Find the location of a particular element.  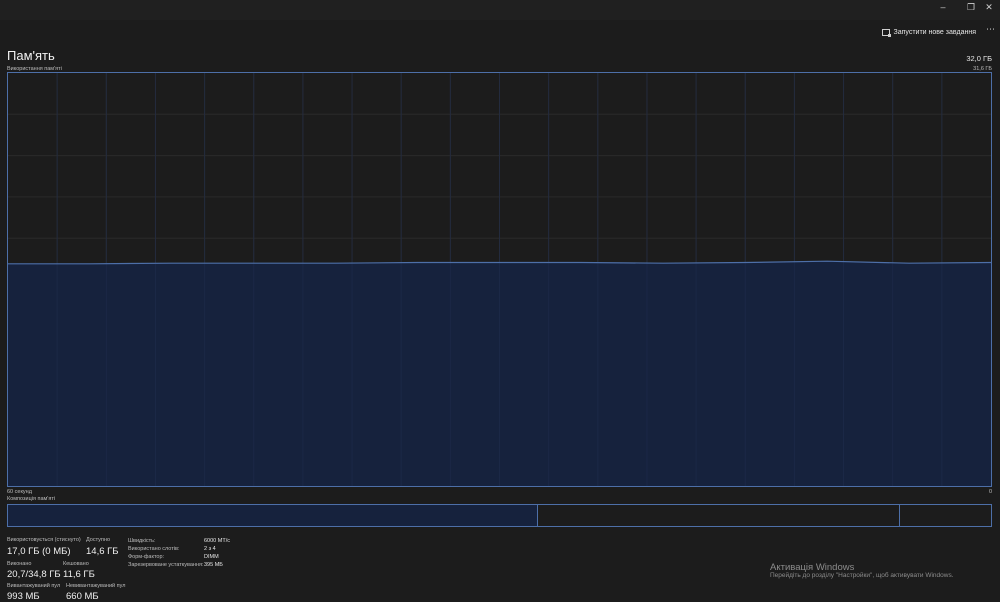

slots-value: 2 з 4 is located at coordinates (210, 549).